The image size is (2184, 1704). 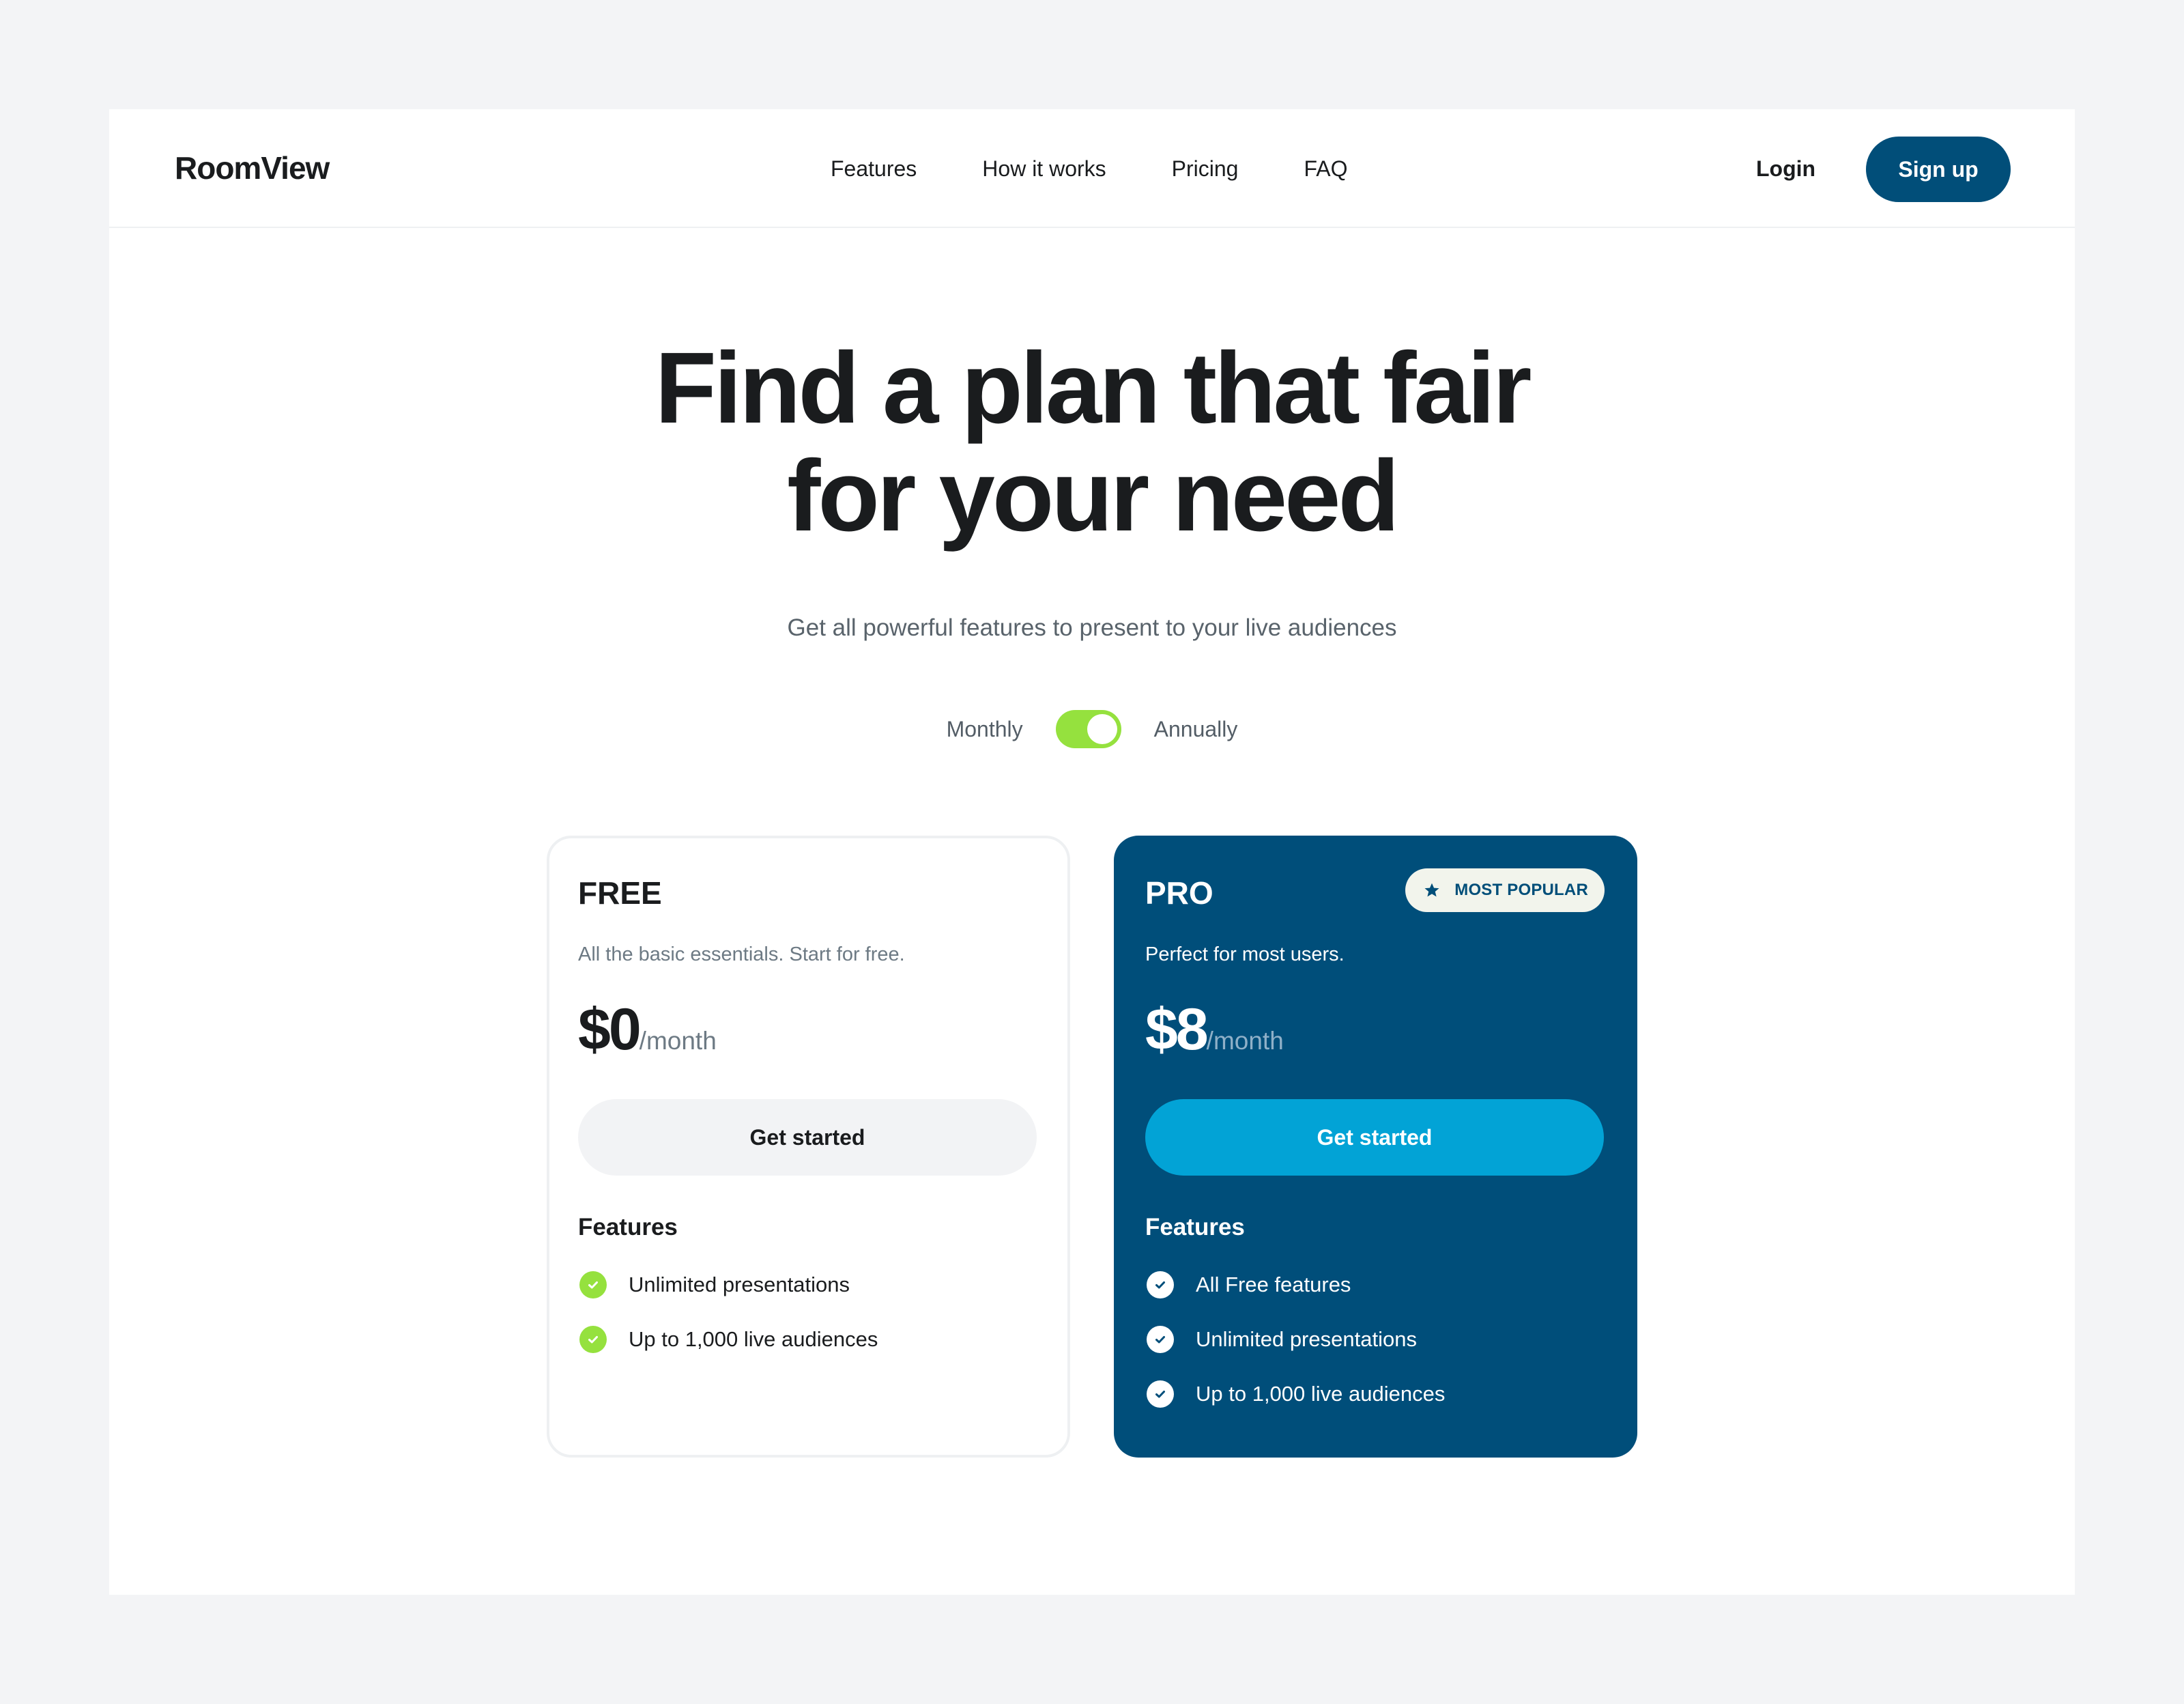 I want to click on page-title: Find a plan that fair for your need, so click(x=1092, y=442).